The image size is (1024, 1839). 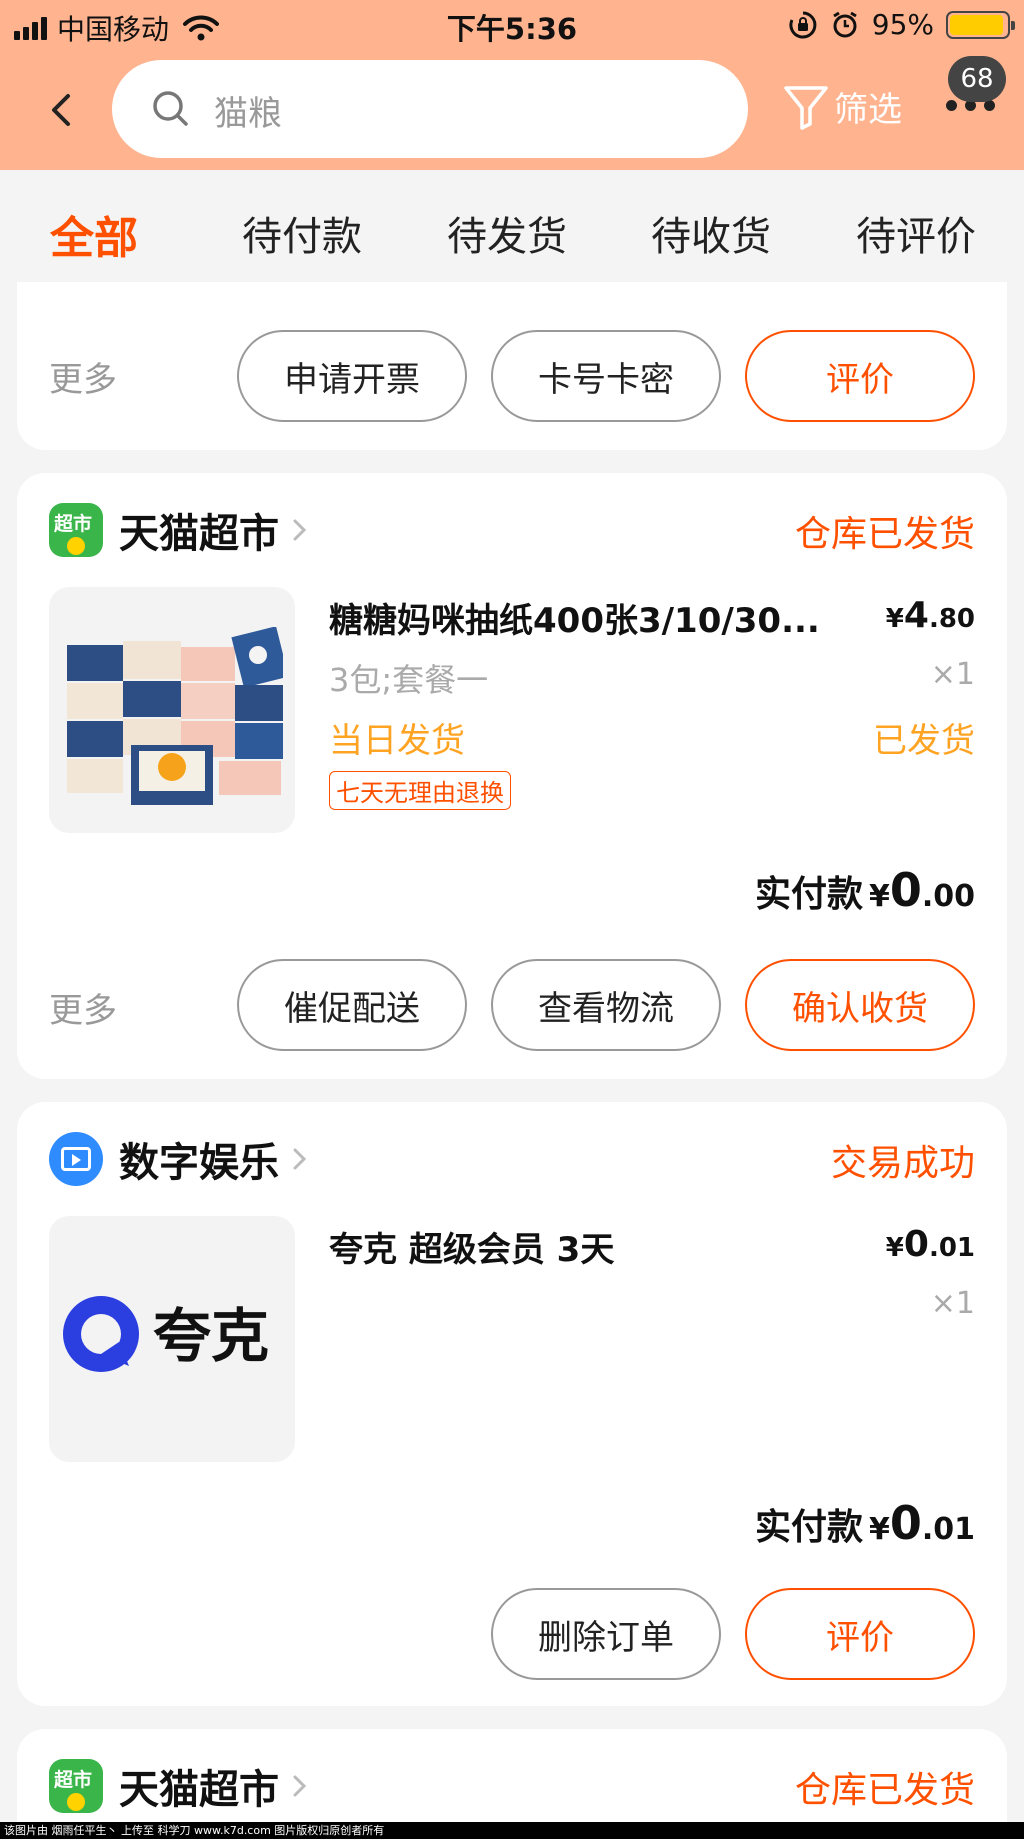 I want to click on rotation-lock-icon, so click(x=803, y=24).